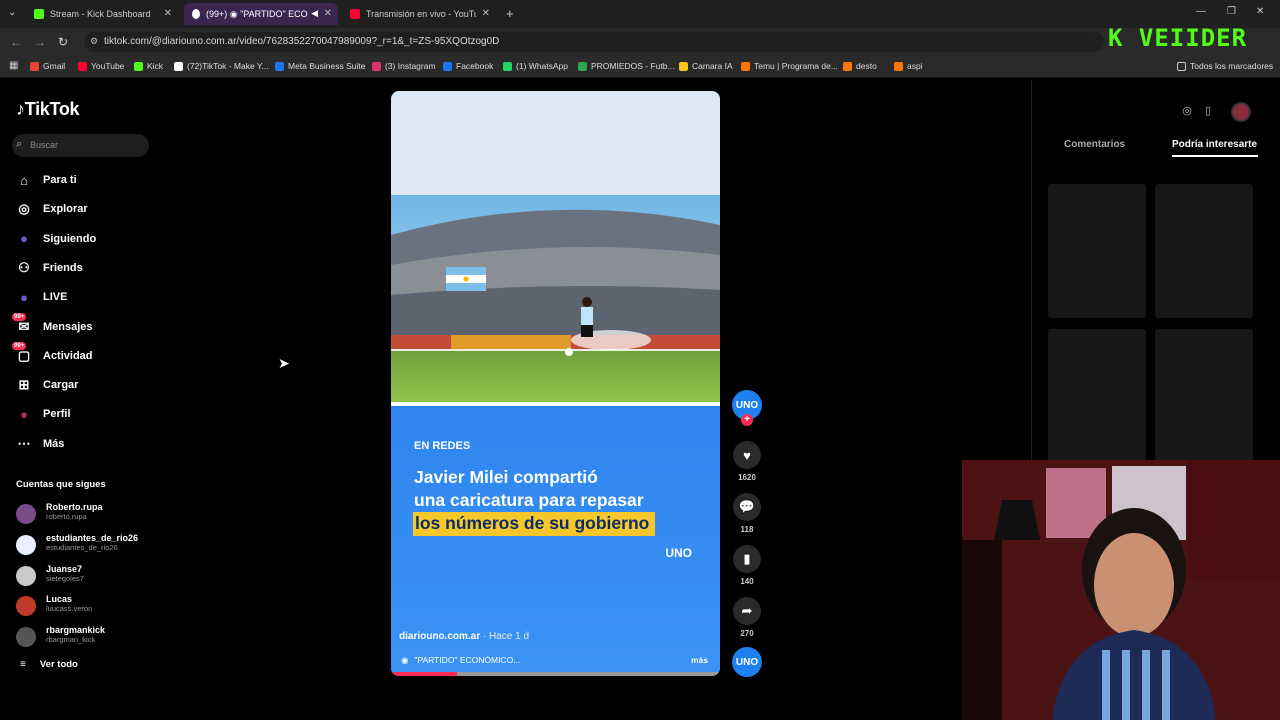 This screenshot has width=1280, height=720. What do you see at coordinates (12, 12) in the screenshot?
I see `tab-list-chevron-icon: ⌄` at bounding box center [12, 12].